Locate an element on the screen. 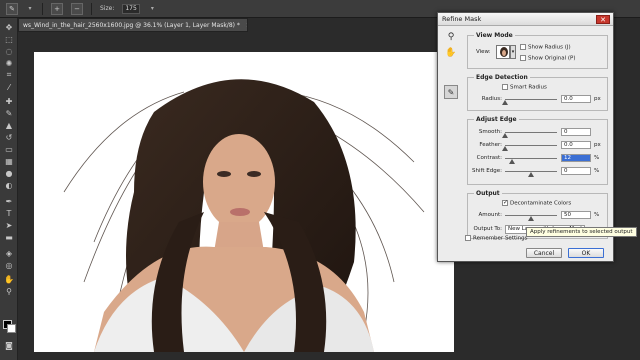 The width and height of the screenshot is (640, 360). subtract-brush-icon: − is located at coordinates (77, 8).